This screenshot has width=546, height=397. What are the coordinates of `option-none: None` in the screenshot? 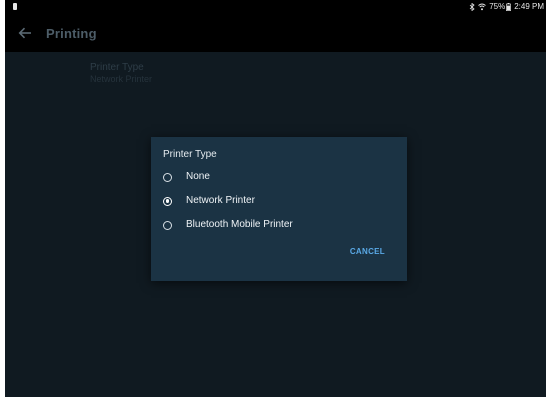 It's located at (186, 177).